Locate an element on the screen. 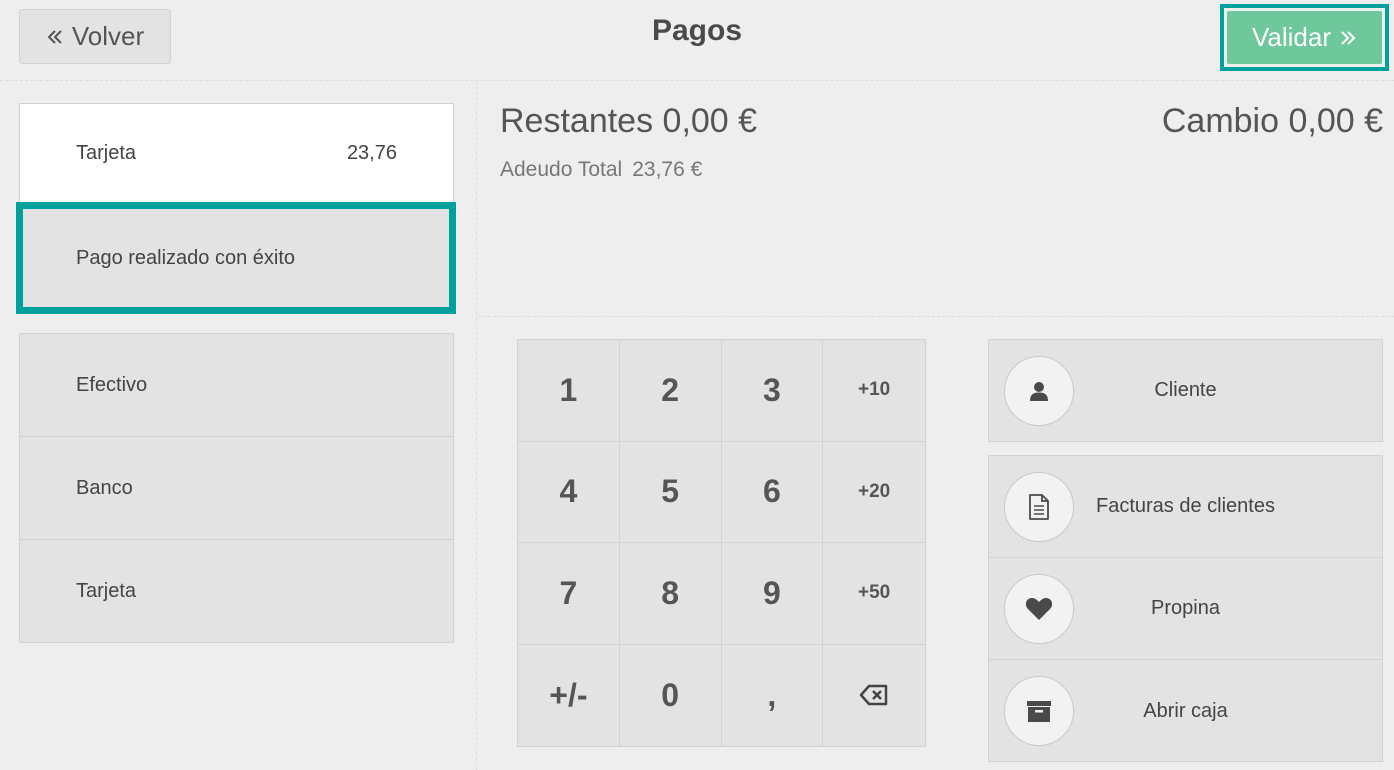 The width and height of the screenshot is (1394, 770). payment-method-tarjeta: Tarjeta is located at coordinates (236, 591).